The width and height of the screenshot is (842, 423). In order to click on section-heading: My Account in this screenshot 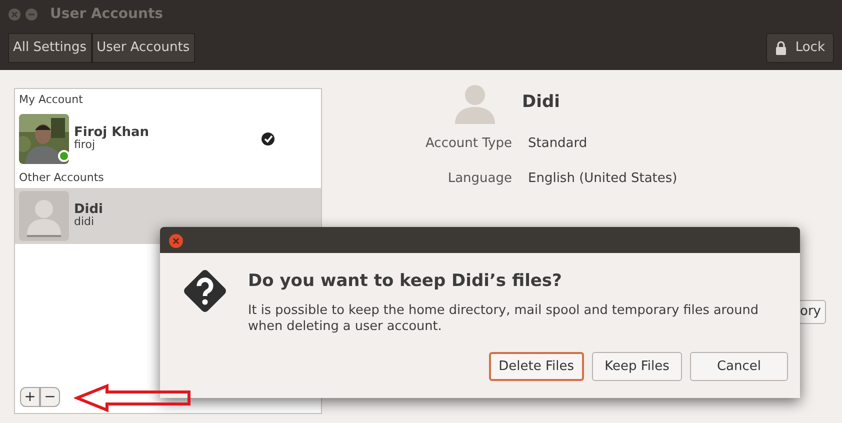, I will do `click(51, 100)`.